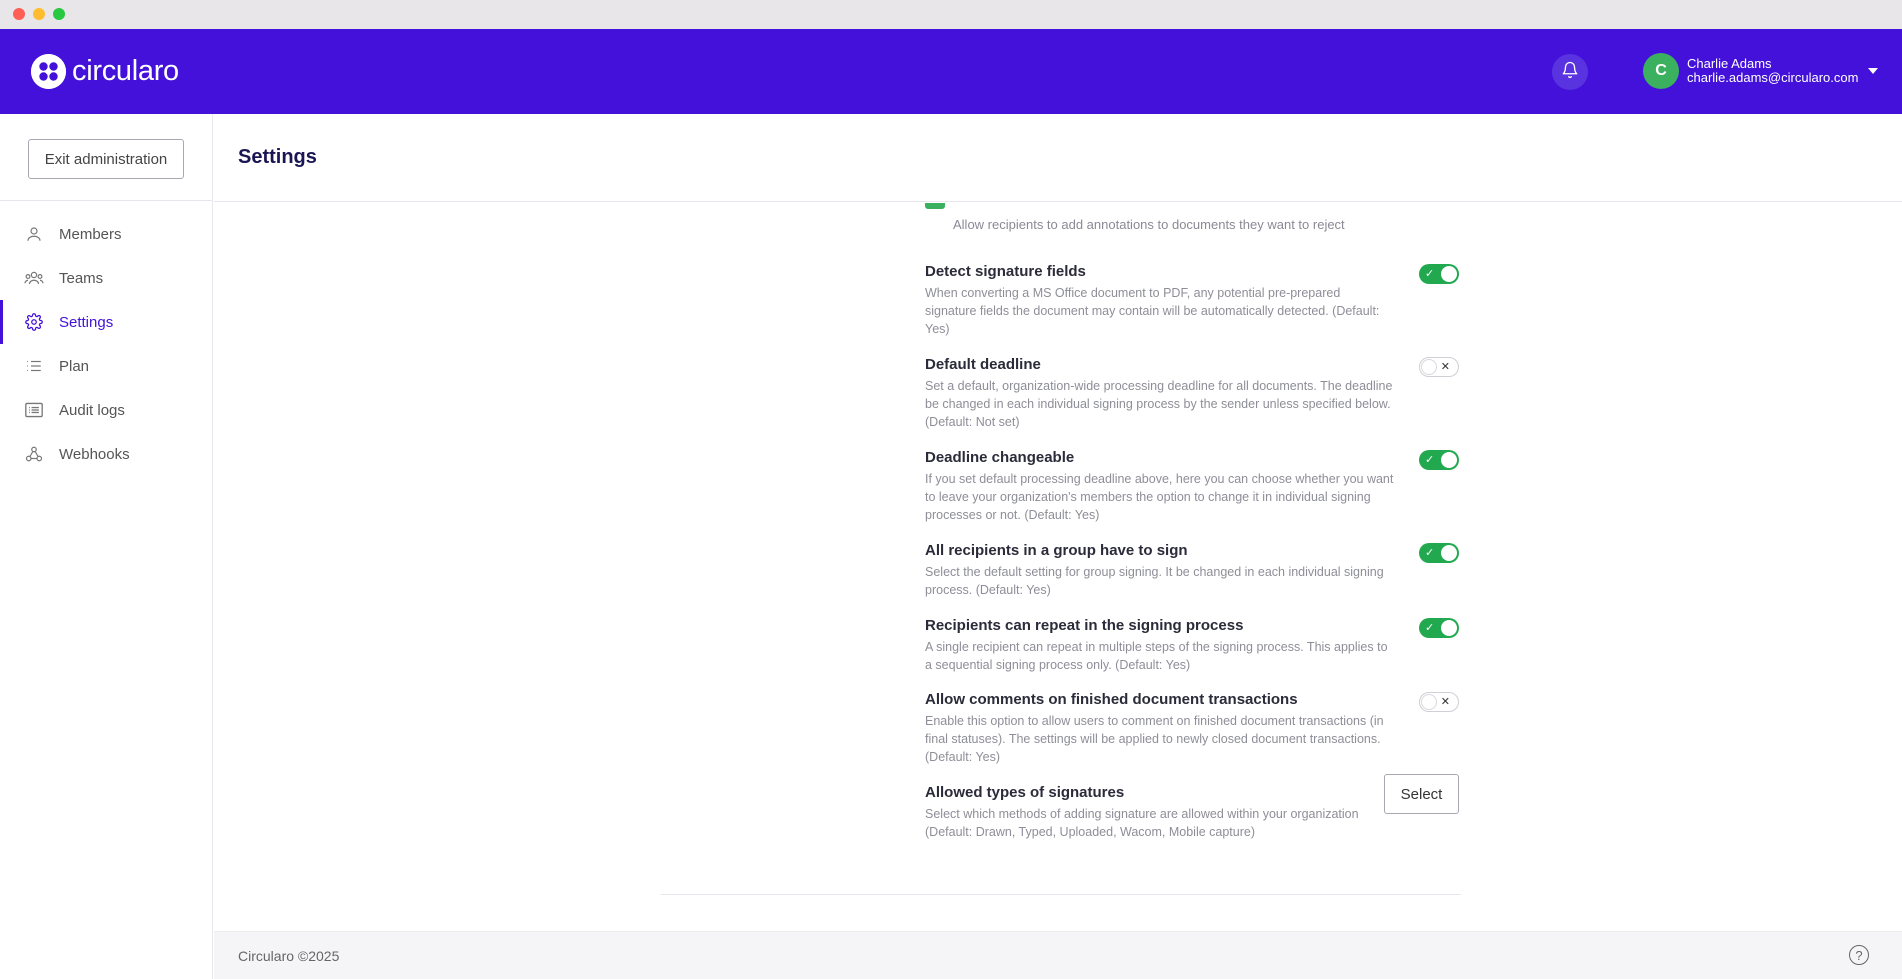  Describe the element at coordinates (90, 234) in the screenshot. I see `sidebar-item-label: Members` at that location.